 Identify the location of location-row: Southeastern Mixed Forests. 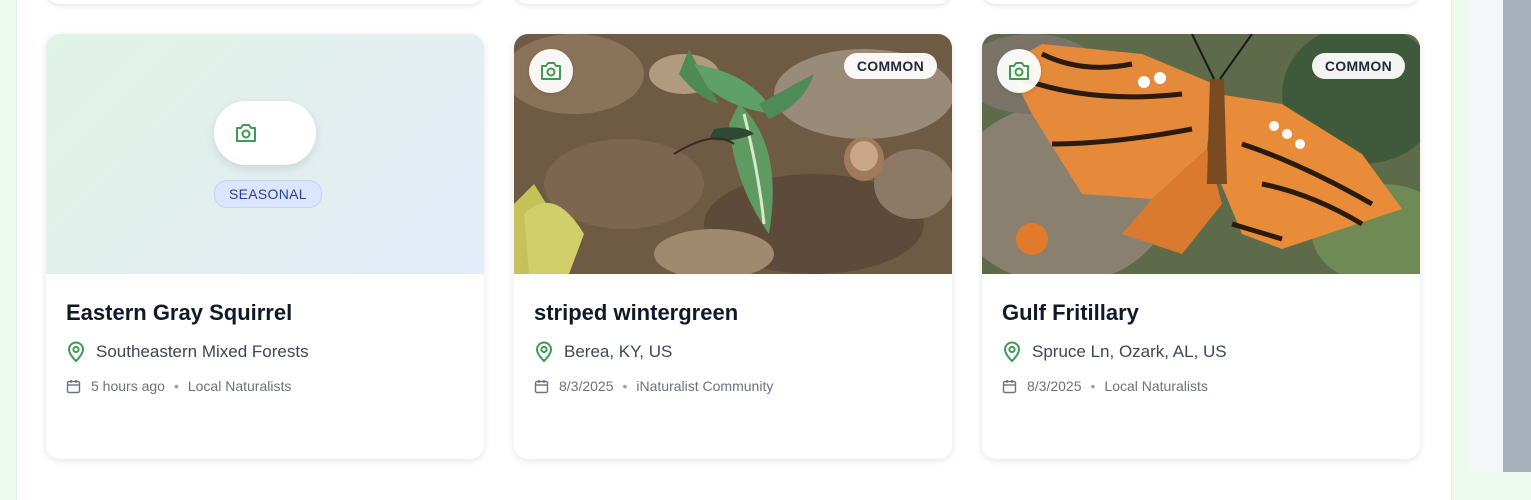
(265, 352).